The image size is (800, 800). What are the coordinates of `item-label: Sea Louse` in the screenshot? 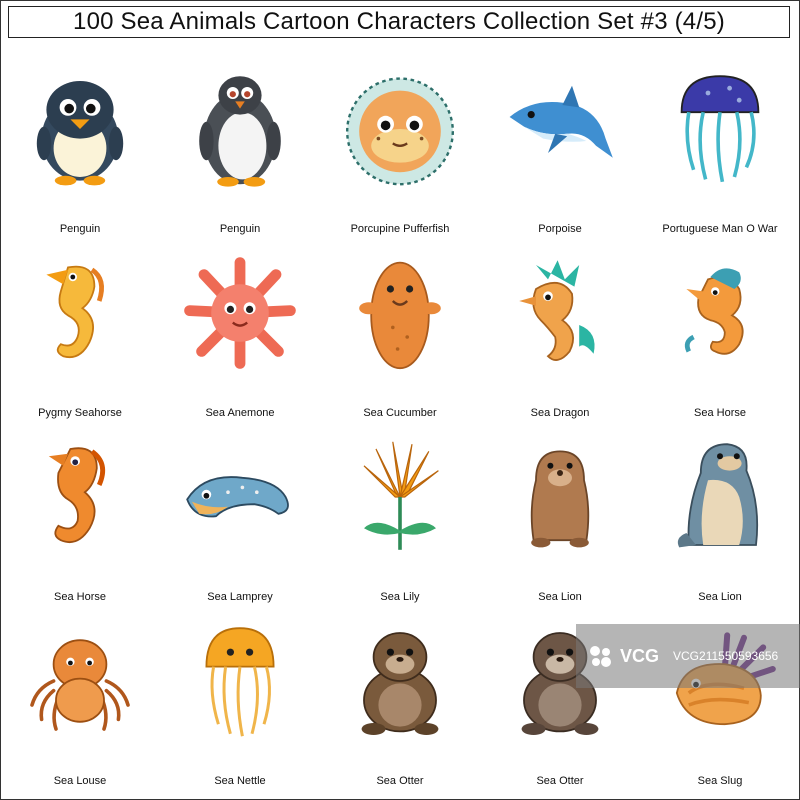 It's located at (80, 781).